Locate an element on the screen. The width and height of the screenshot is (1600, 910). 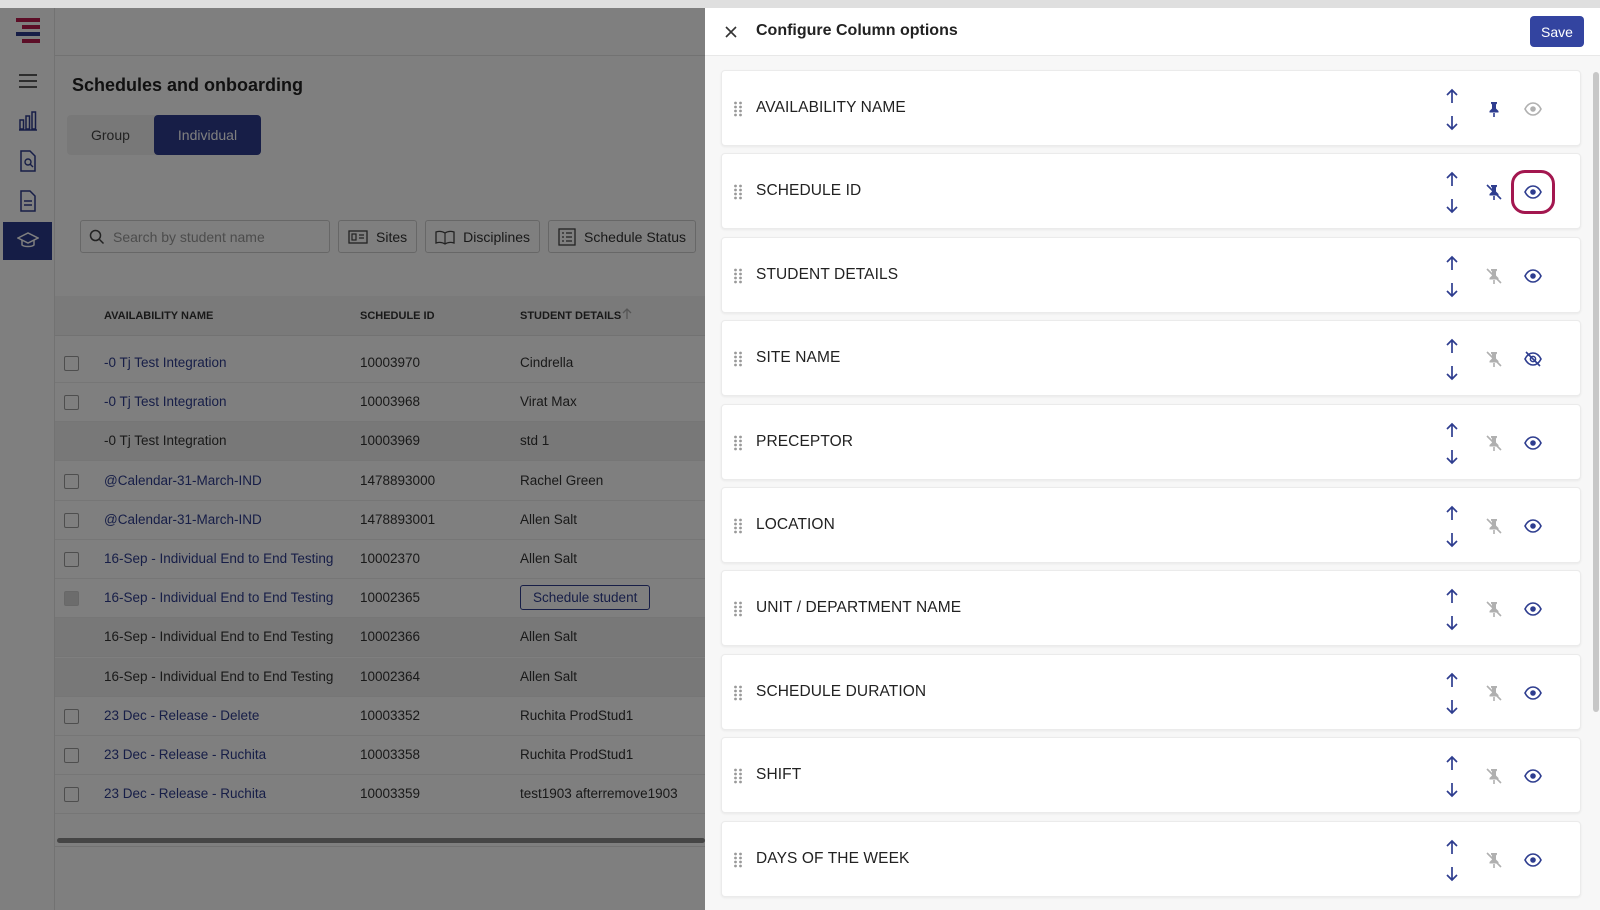
column-option-row: PRECEPTOR is located at coordinates (1151, 441).